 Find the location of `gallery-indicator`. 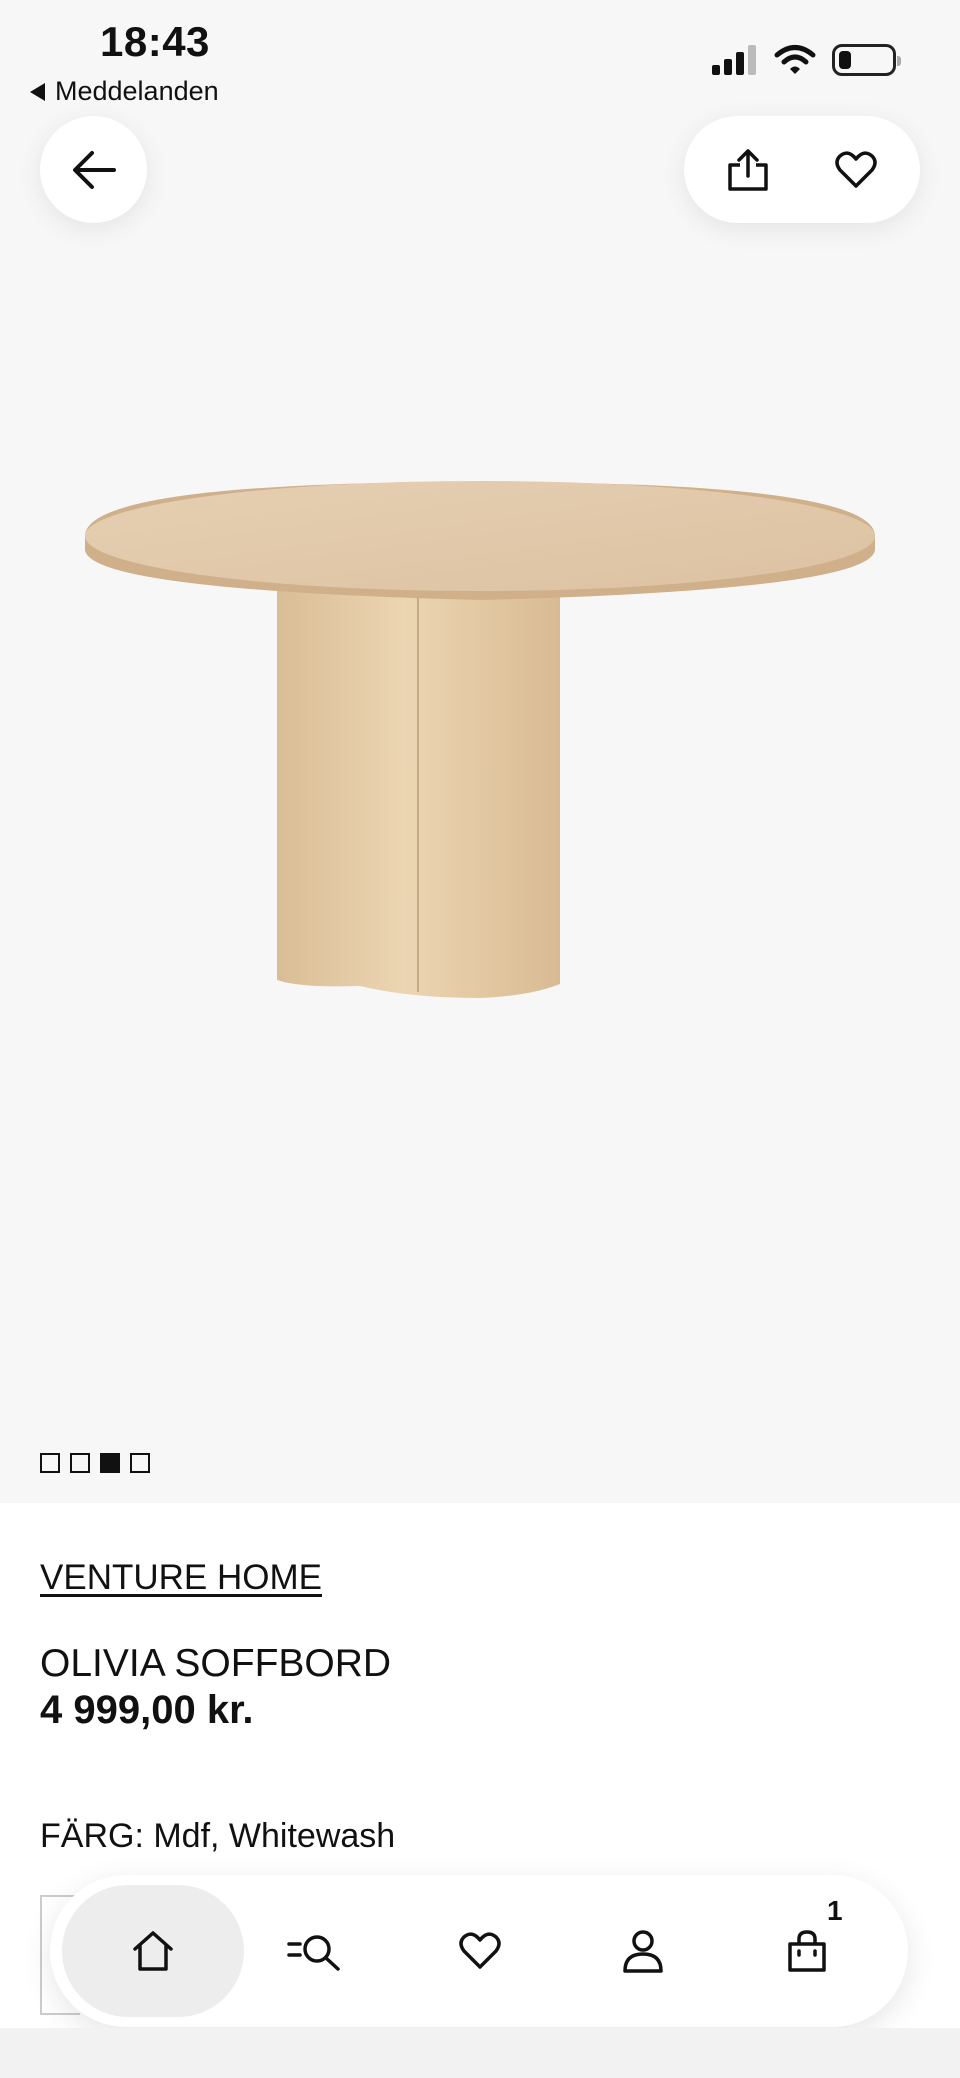

gallery-indicator is located at coordinates (95, 1463).